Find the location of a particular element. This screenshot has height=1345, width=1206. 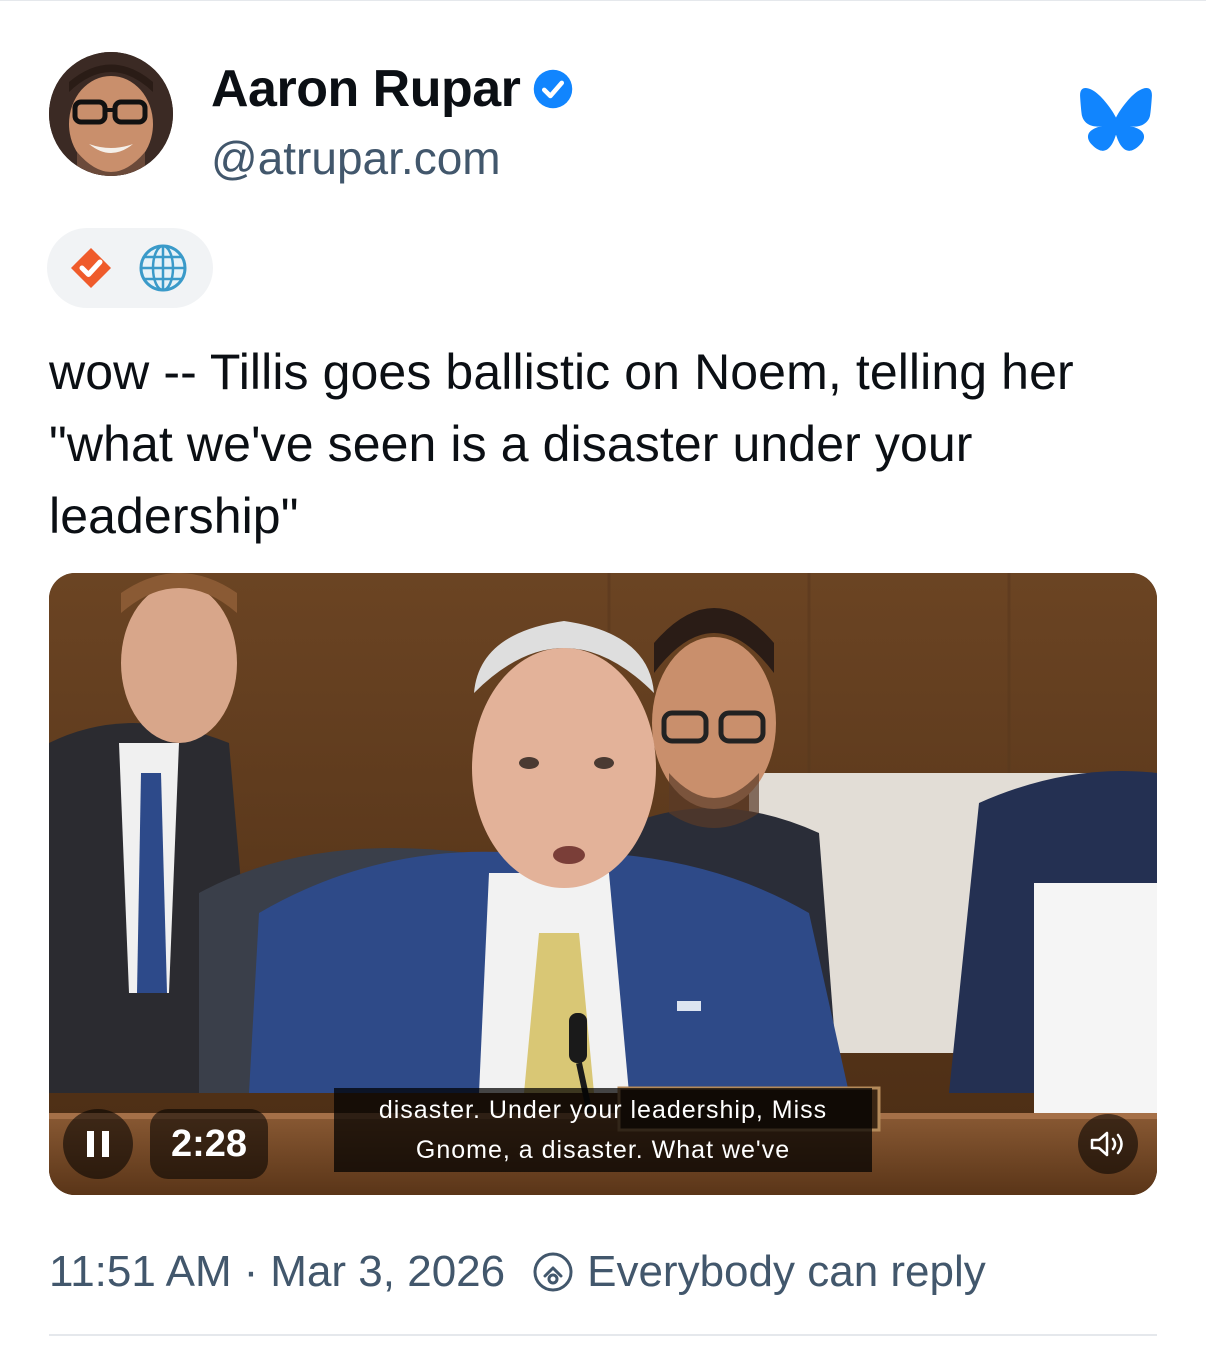

pause-button is located at coordinates (98, 1144).